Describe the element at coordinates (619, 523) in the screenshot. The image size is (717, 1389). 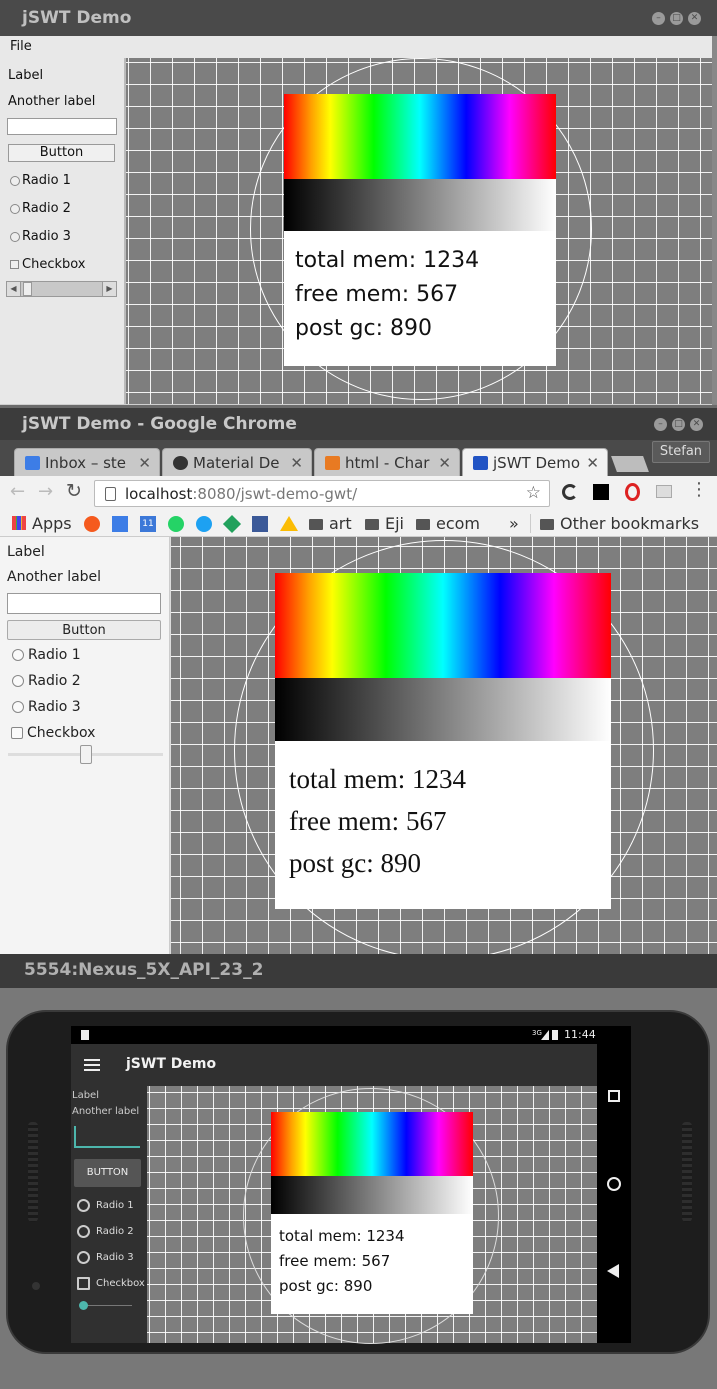
I see `other-bookmarks: Other bookmarks` at that location.